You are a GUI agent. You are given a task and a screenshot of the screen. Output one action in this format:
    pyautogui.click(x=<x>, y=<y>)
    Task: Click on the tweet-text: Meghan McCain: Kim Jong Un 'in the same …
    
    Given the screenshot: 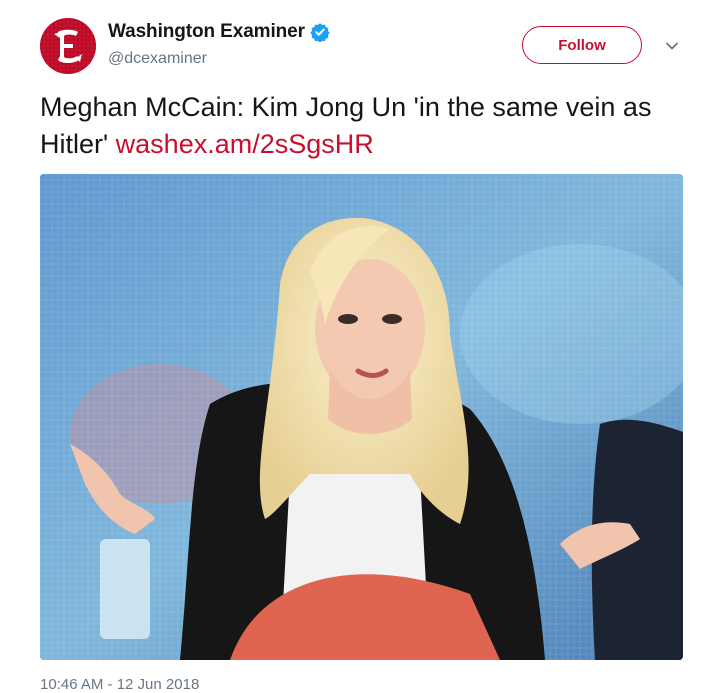 What is the action you would take?
    pyautogui.click(x=365, y=126)
    